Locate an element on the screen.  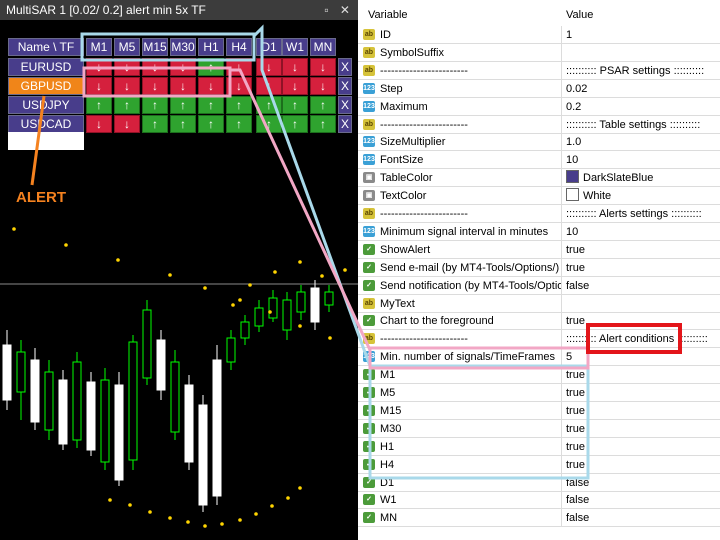
tf-header-w1: W1 is located at coordinates (295, 47).